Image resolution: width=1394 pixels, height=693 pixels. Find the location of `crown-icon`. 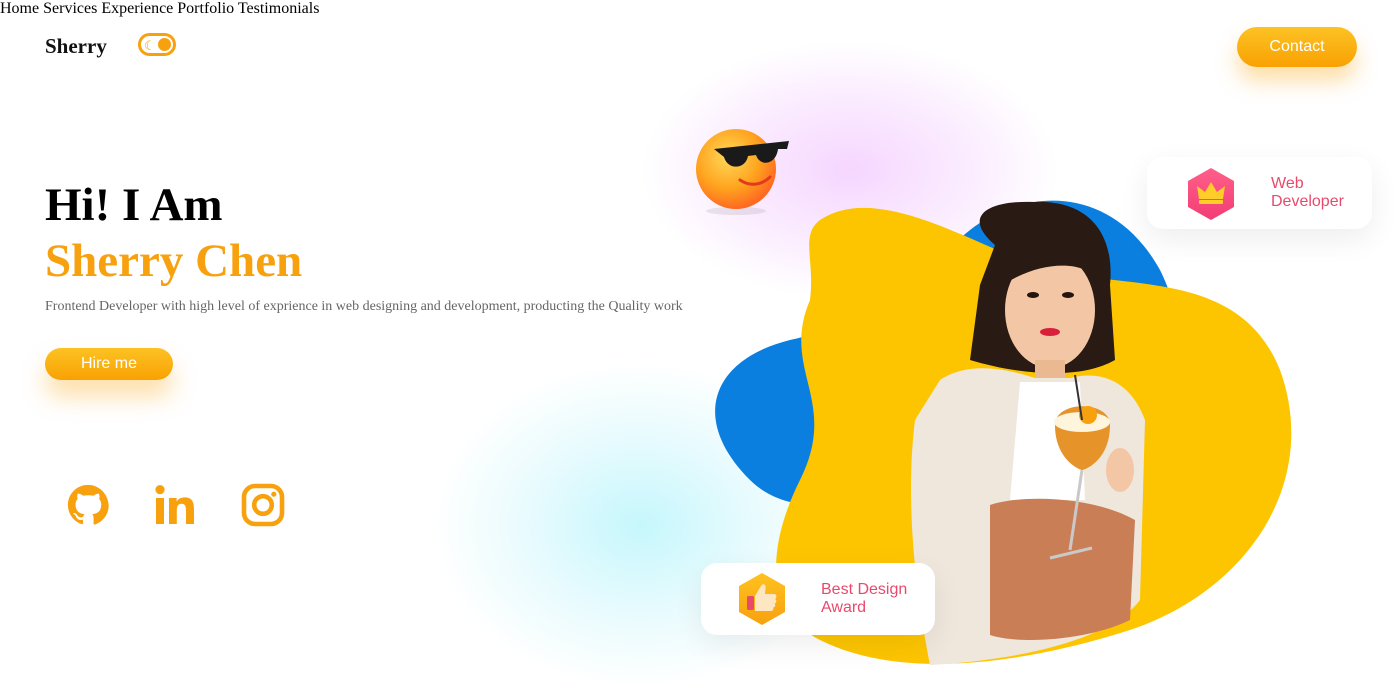

crown-icon is located at coordinates (1211, 196).